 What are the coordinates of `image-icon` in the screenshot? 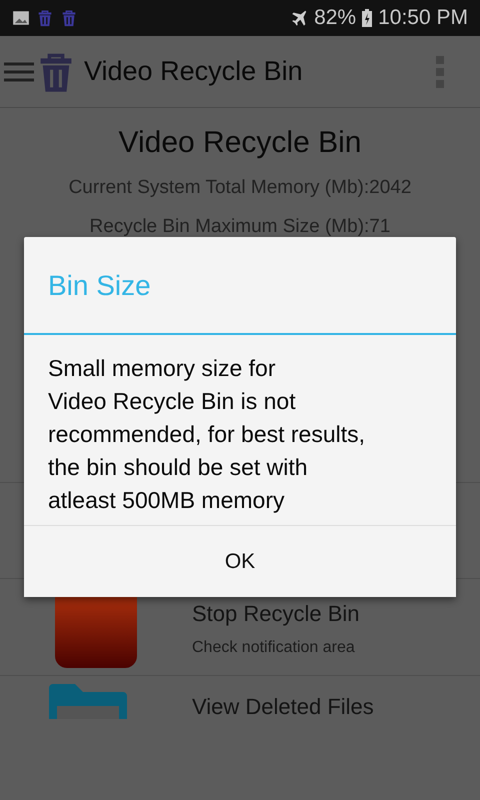 It's located at (21, 18).